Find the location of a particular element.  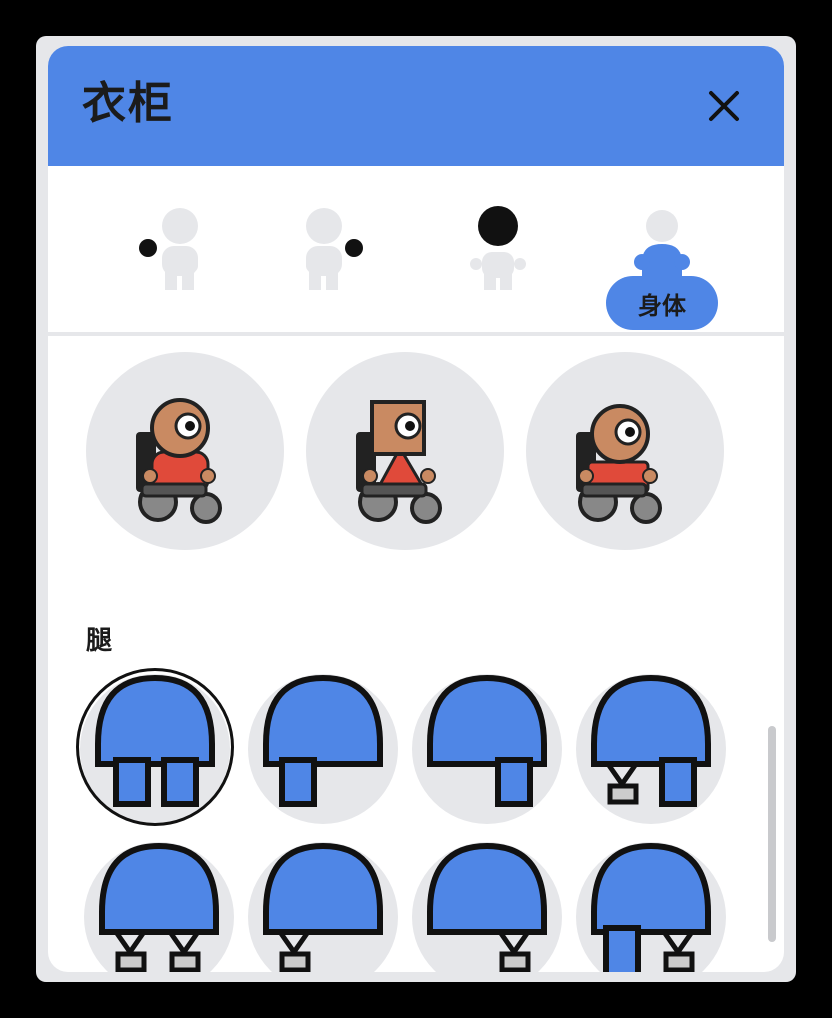

leg-option-prosthetic-right-only is located at coordinates (487, 907).